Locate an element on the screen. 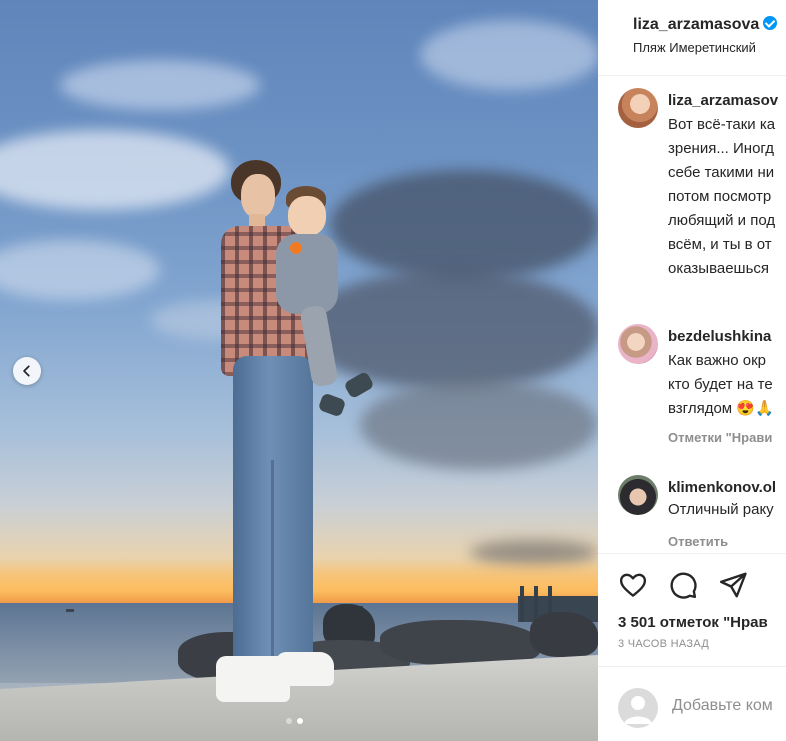 The height and width of the screenshot is (741, 786). carousel-dot-active is located at coordinates (300, 721).